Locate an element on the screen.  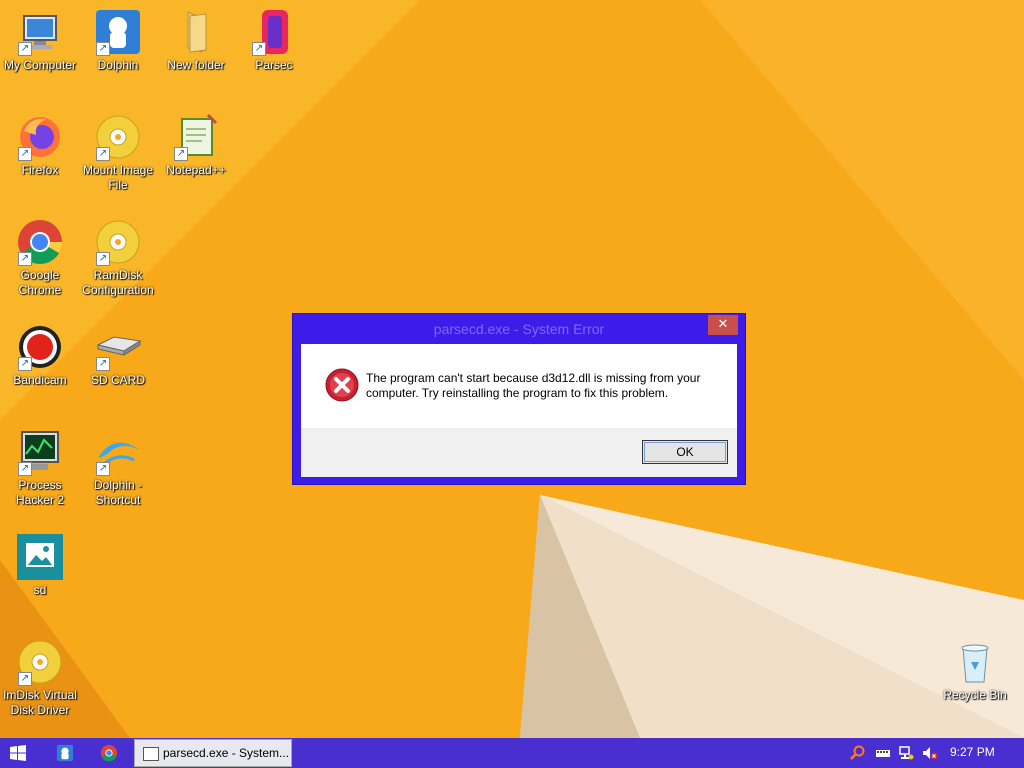
taskbar: parsecd.exe - System... 9:27 PM is located at coordinates (512, 753).